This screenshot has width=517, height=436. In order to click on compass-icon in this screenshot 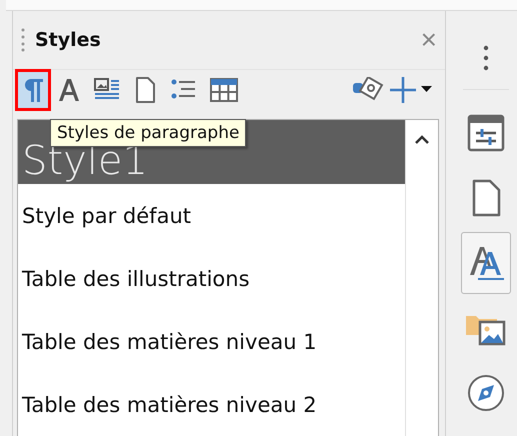, I will do `click(486, 393)`.